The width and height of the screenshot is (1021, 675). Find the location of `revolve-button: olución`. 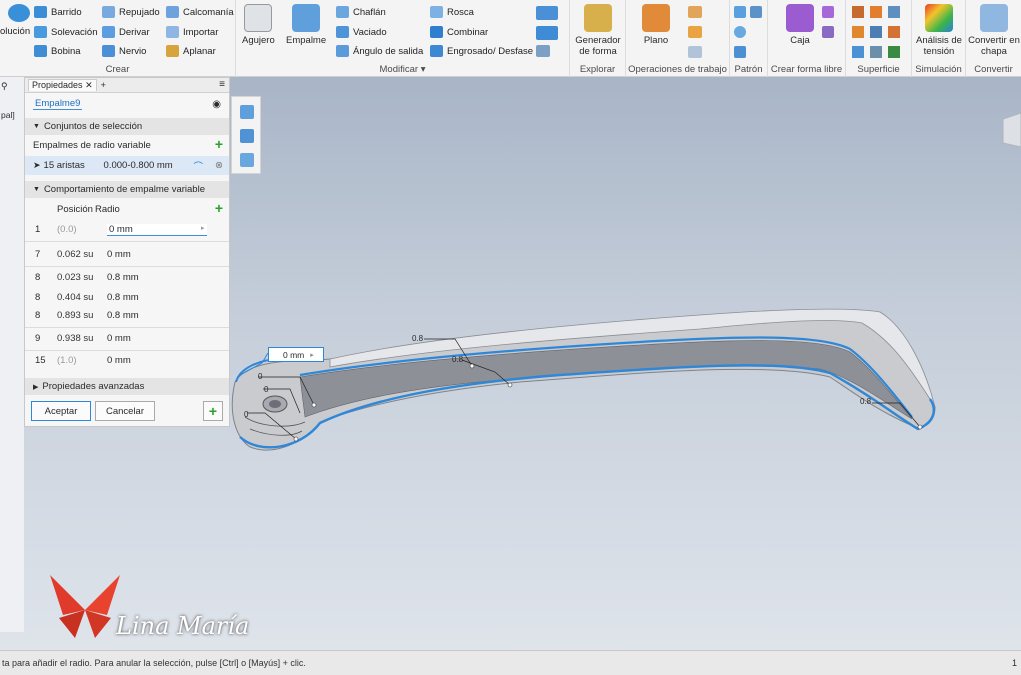

revolve-button: olución is located at coordinates (15, 31).